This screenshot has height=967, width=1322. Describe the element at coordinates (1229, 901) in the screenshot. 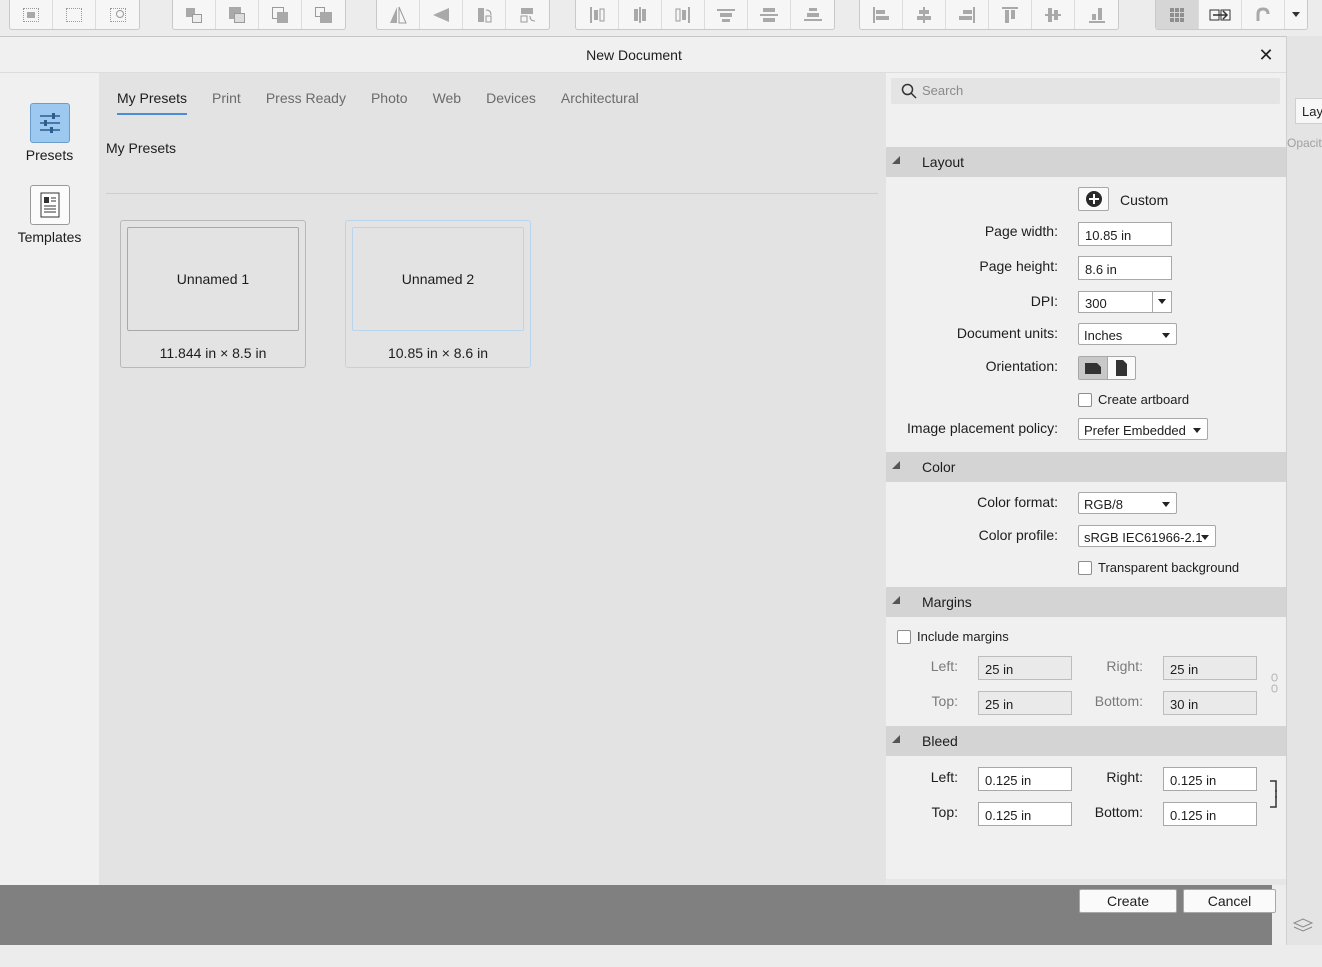

I see `cancel-button: Cancel` at that location.